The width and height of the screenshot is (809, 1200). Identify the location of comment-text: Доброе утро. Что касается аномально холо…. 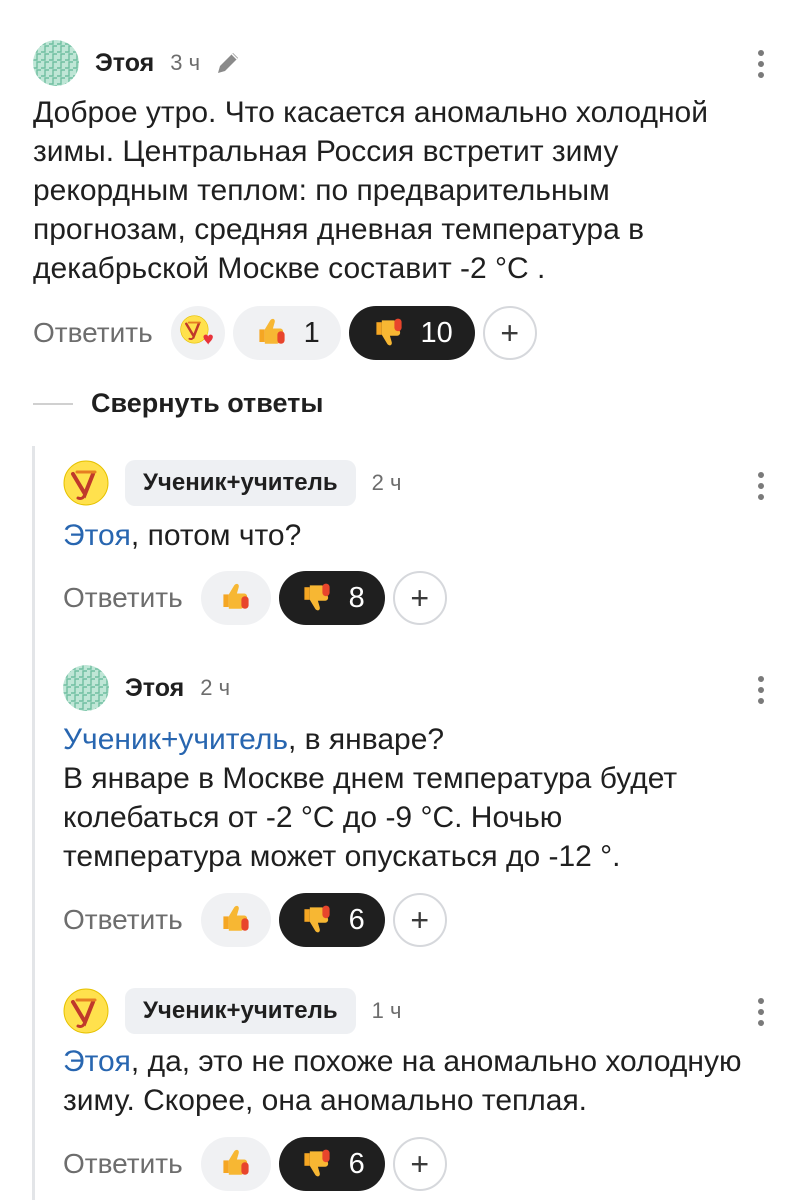
(370, 190).